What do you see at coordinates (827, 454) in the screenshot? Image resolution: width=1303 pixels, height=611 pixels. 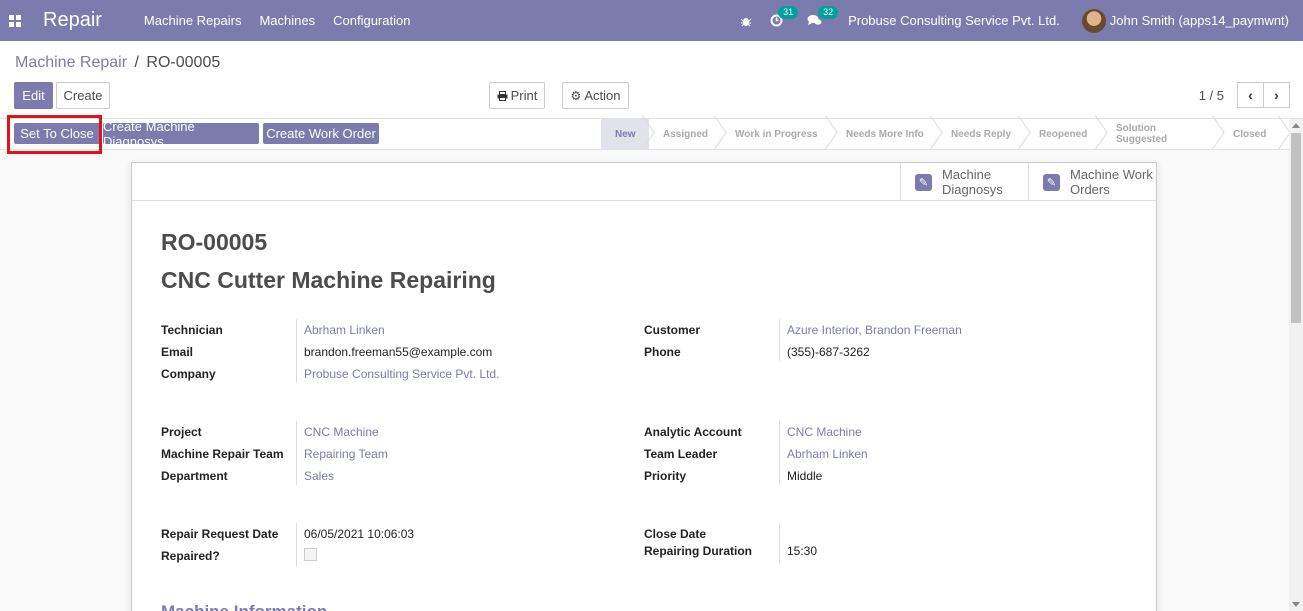 I see `team-leader-field: Abrham Linken` at bounding box center [827, 454].